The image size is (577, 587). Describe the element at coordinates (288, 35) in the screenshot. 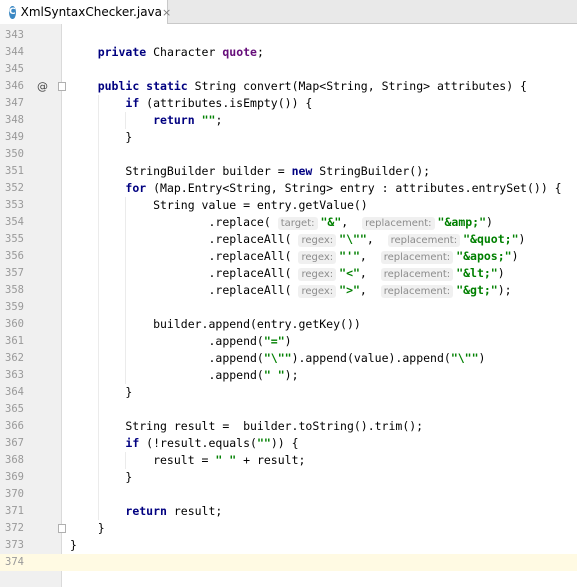

I see `code-line: 343` at that location.